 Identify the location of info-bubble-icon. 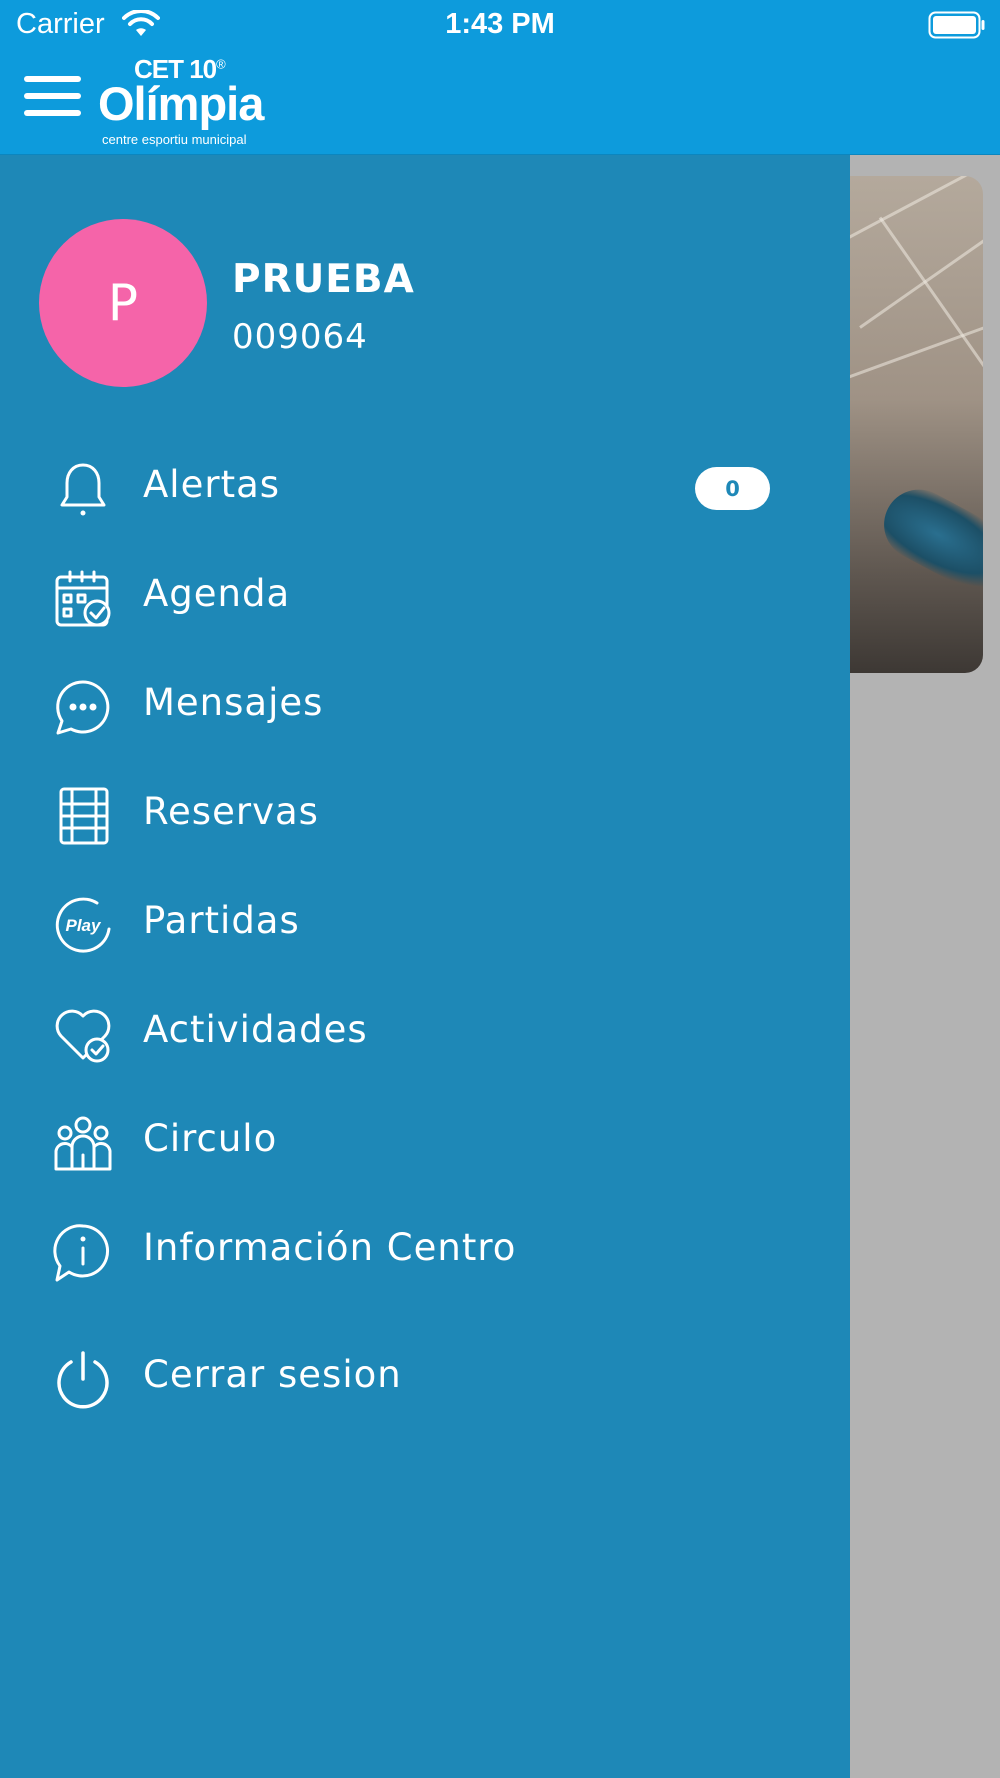
(83, 1252).